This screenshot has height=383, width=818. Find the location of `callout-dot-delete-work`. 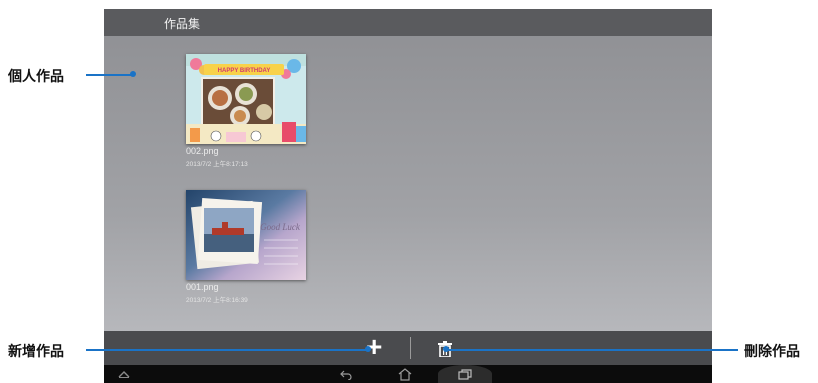

callout-dot-delete-work is located at coordinates (446, 349).